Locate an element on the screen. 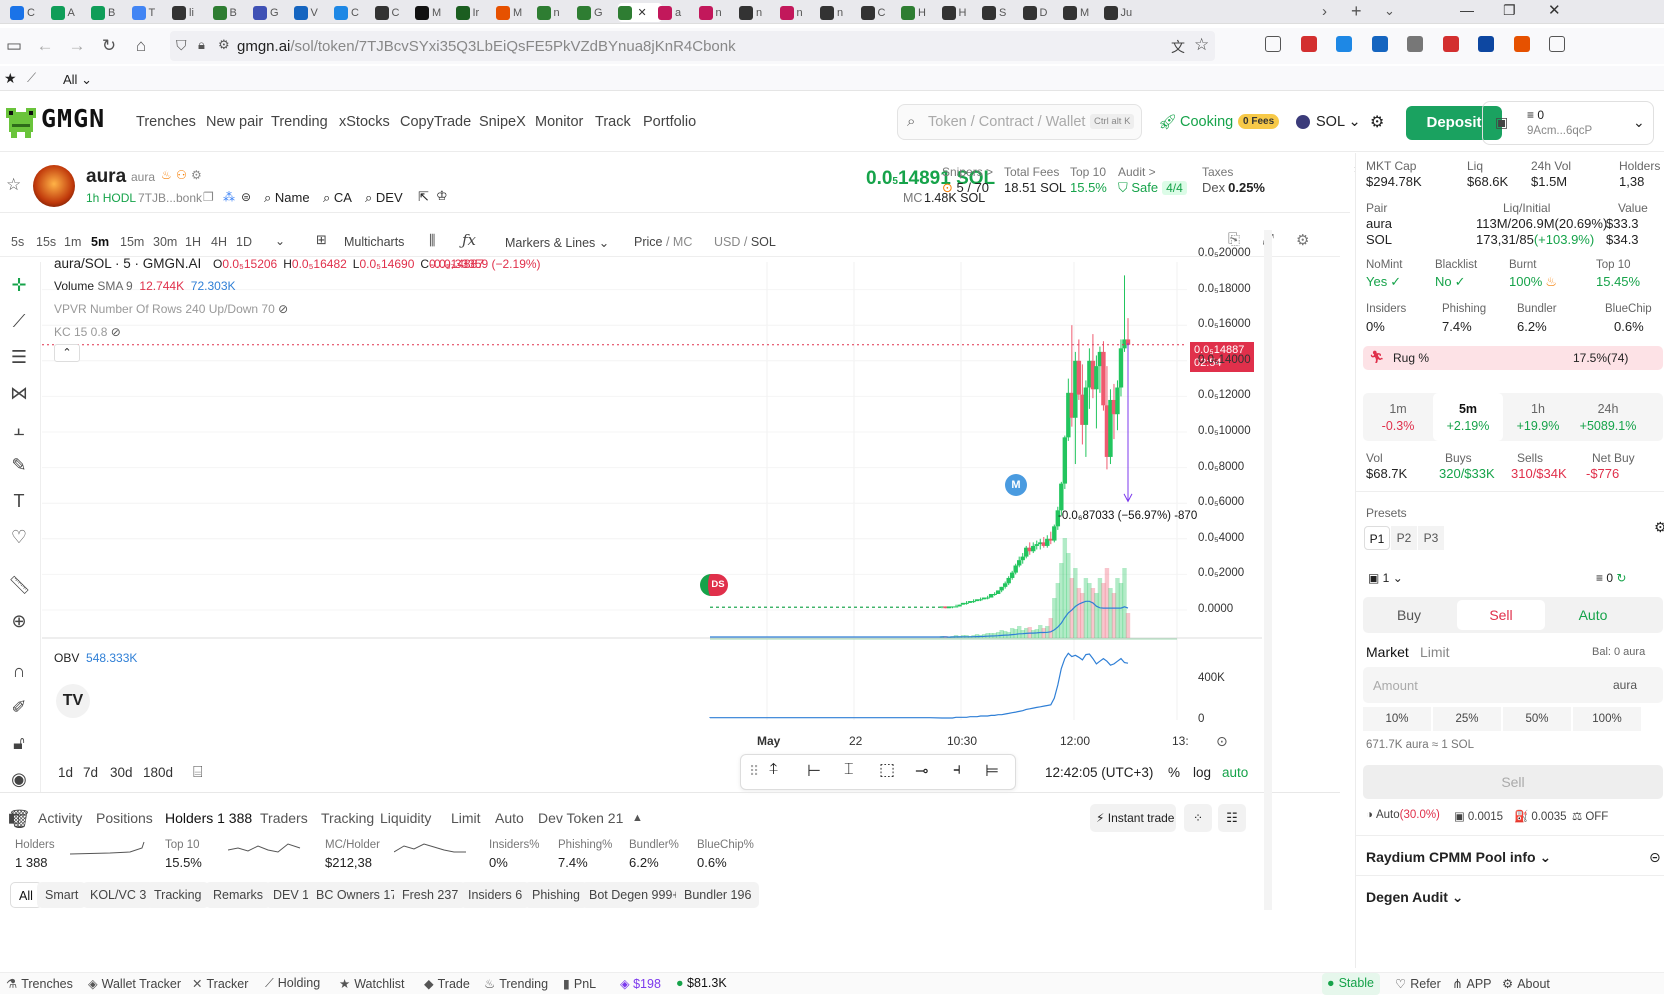 The image size is (1664, 995). ext-save-icon is located at coordinates (1344, 44).